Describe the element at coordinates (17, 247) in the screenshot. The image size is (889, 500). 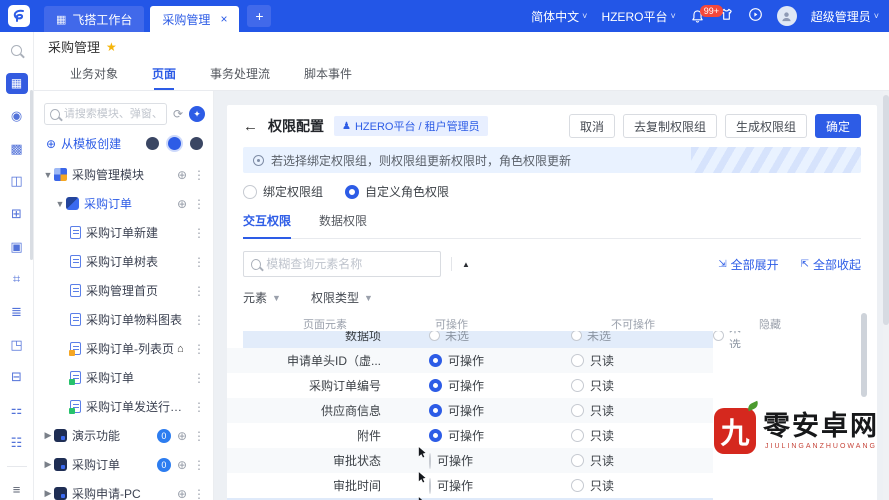
I see `rail-item-card: ▣` at that location.